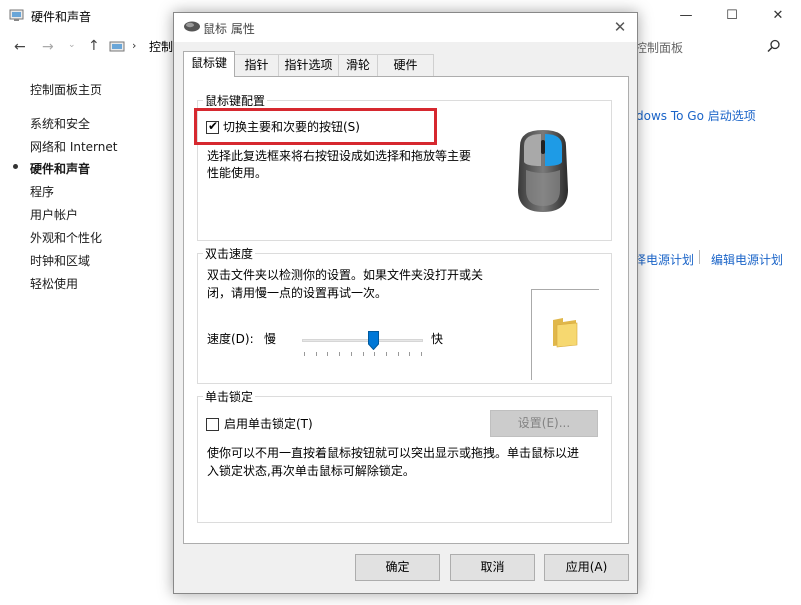 This screenshot has width=801, height=605. What do you see at coordinates (620, 27) in the screenshot?
I see `dialog-close-button: ✕` at bounding box center [620, 27].